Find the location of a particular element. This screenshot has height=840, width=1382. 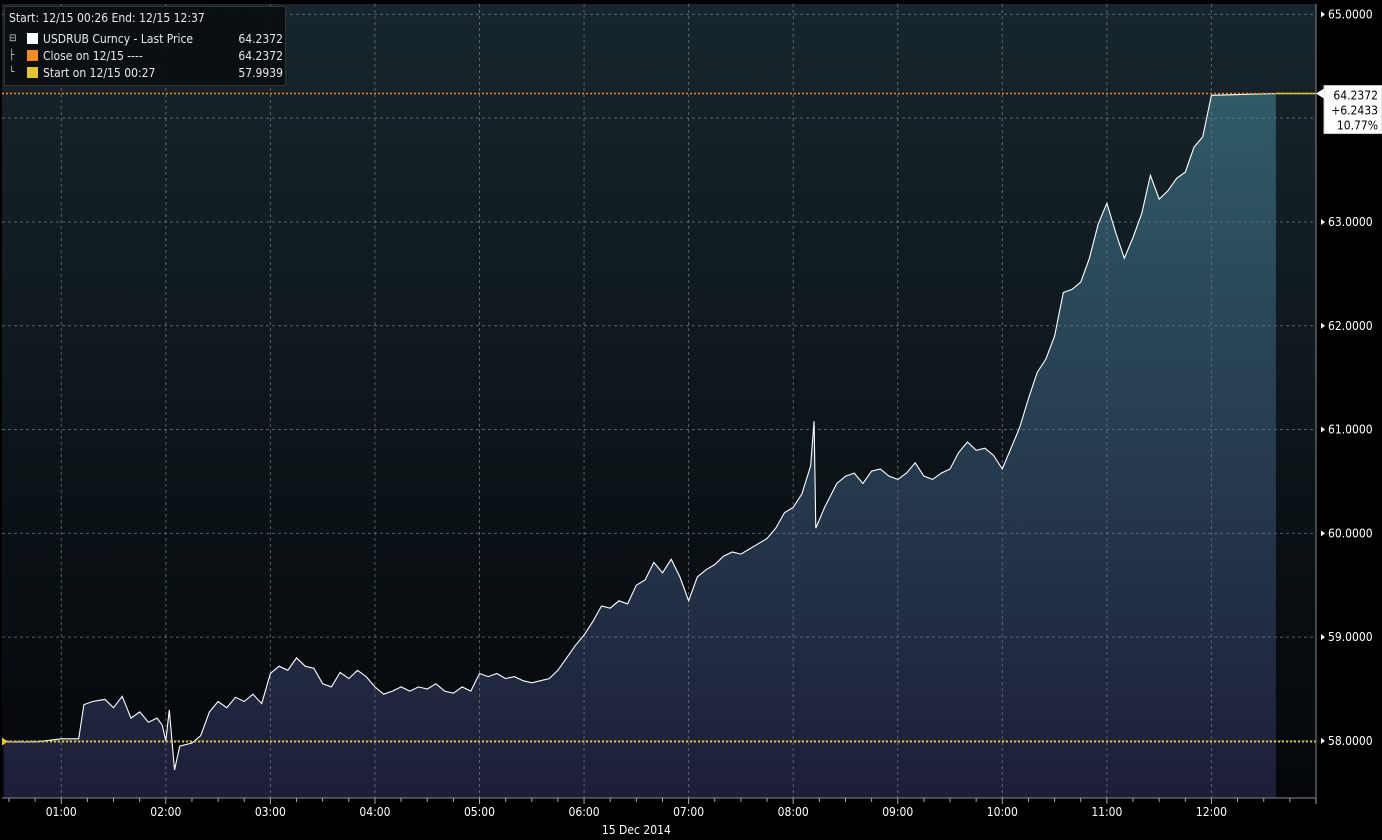

x-tick-label: 10:00 is located at coordinates (1002, 812).